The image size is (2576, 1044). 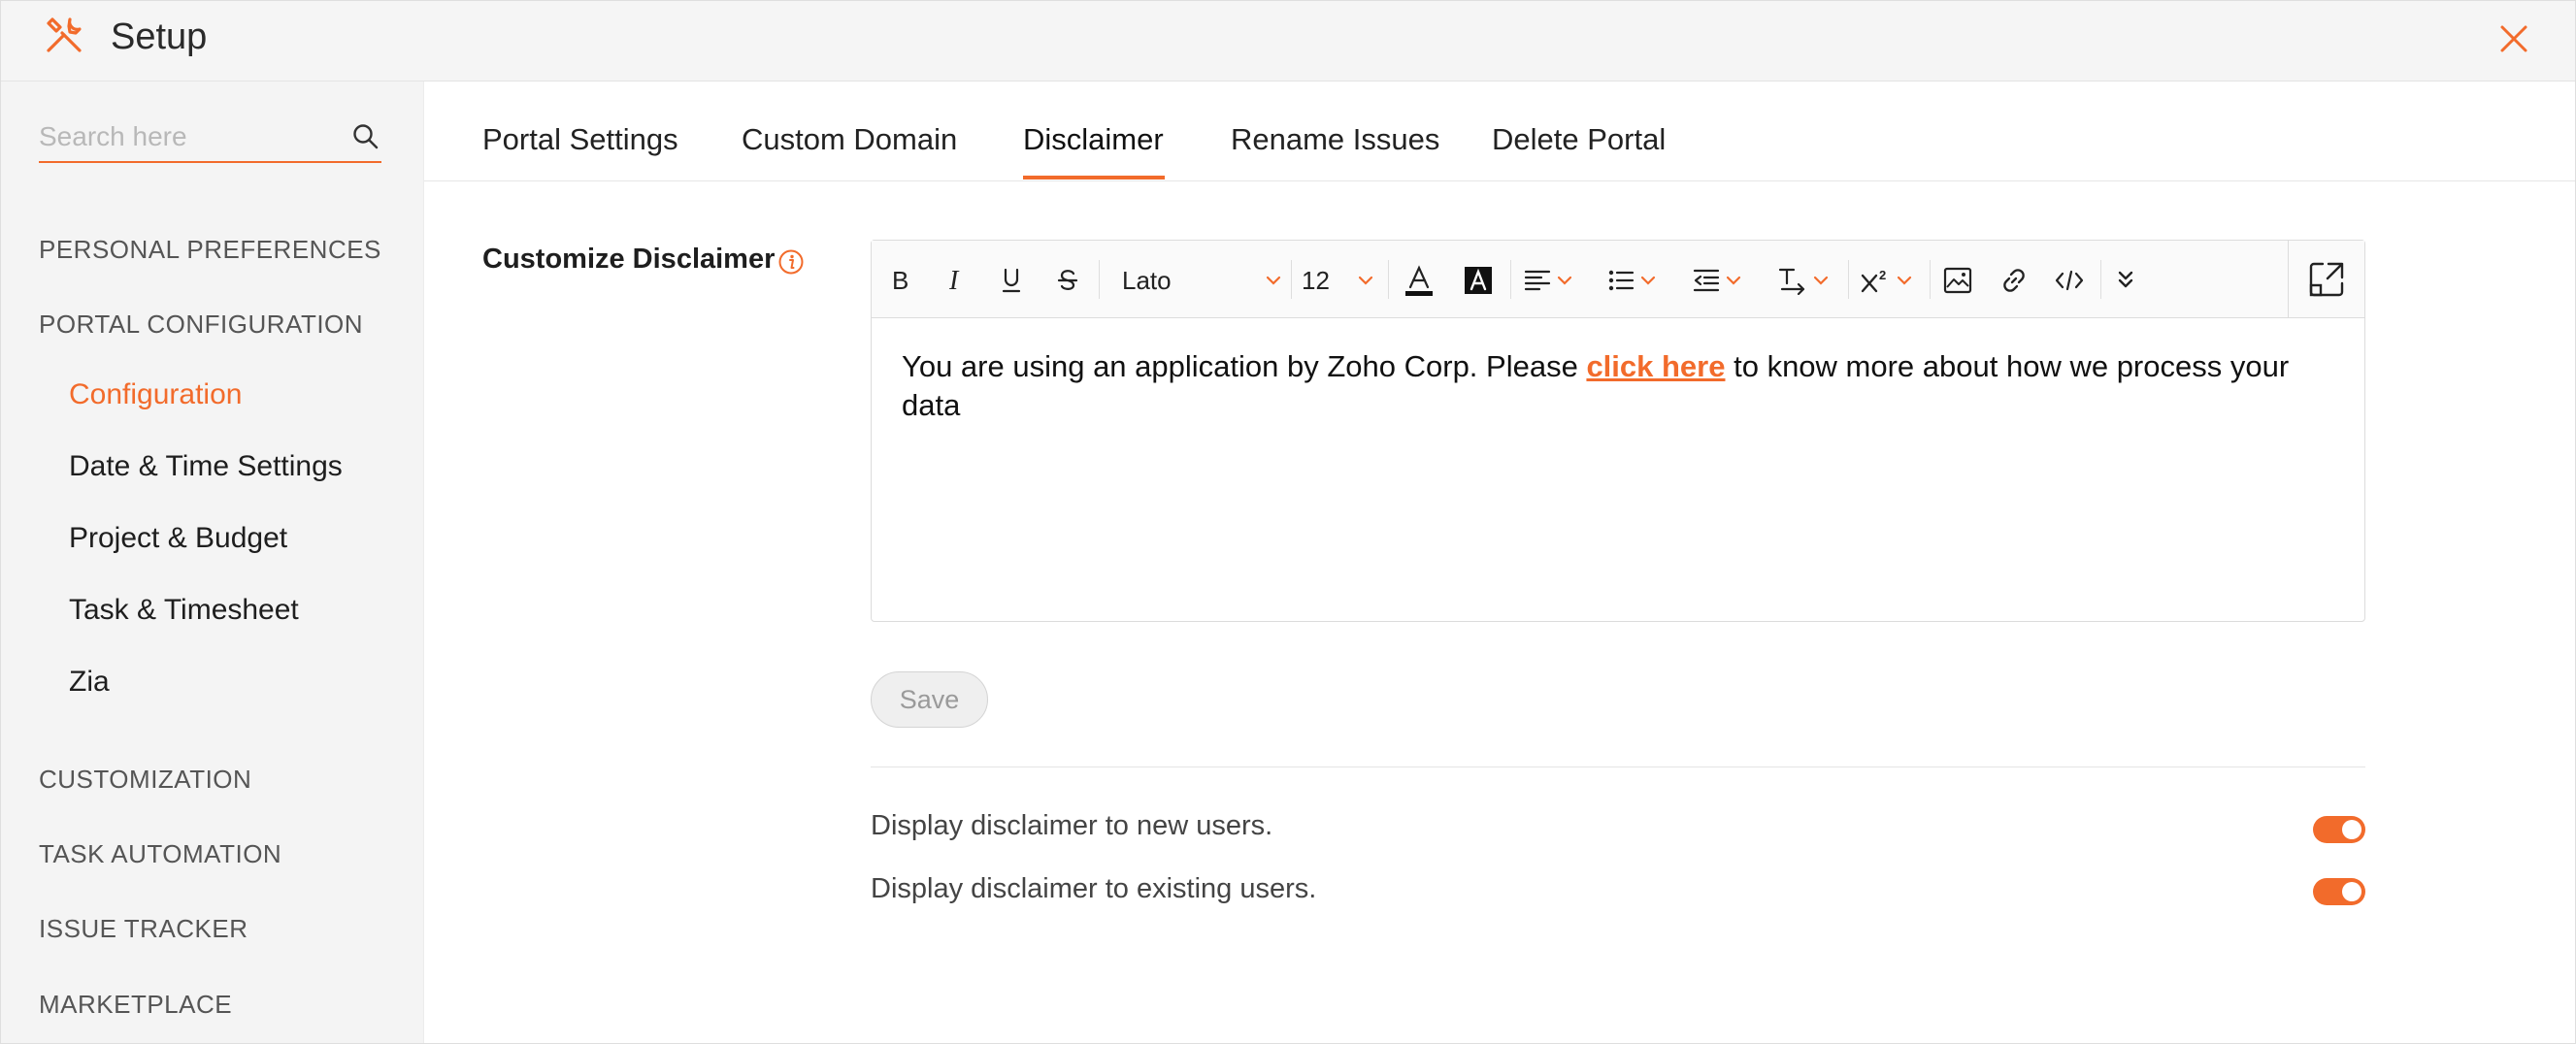 What do you see at coordinates (1791, 282) in the screenshot?
I see `text-direction-icon` at bounding box center [1791, 282].